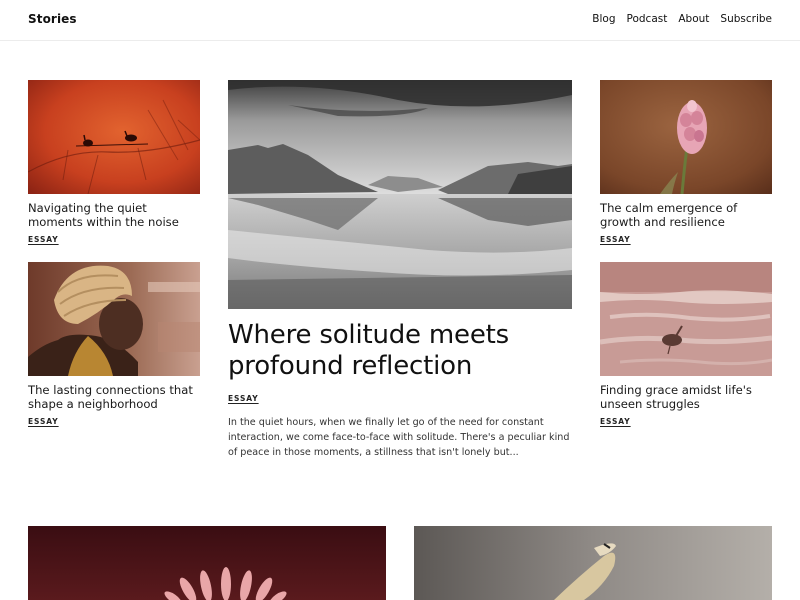 The width and height of the screenshot is (800, 600). Describe the element at coordinates (746, 19) in the screenshot. I see `nav-subscribe: Subscribe` at that location.